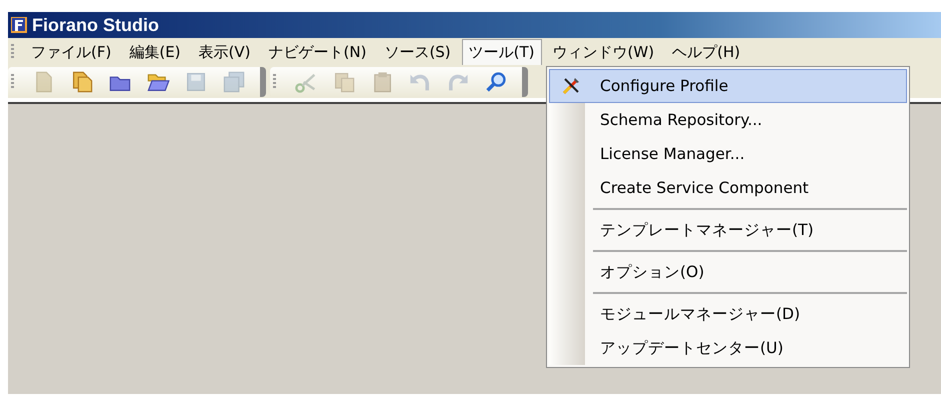 Image resolution: width=941 pixels, height=400 pixels. What do you see at coordinates (728, 272) in the screenshot?
I see `menu-item: オプション(O)` at bounding box center [728, 272].